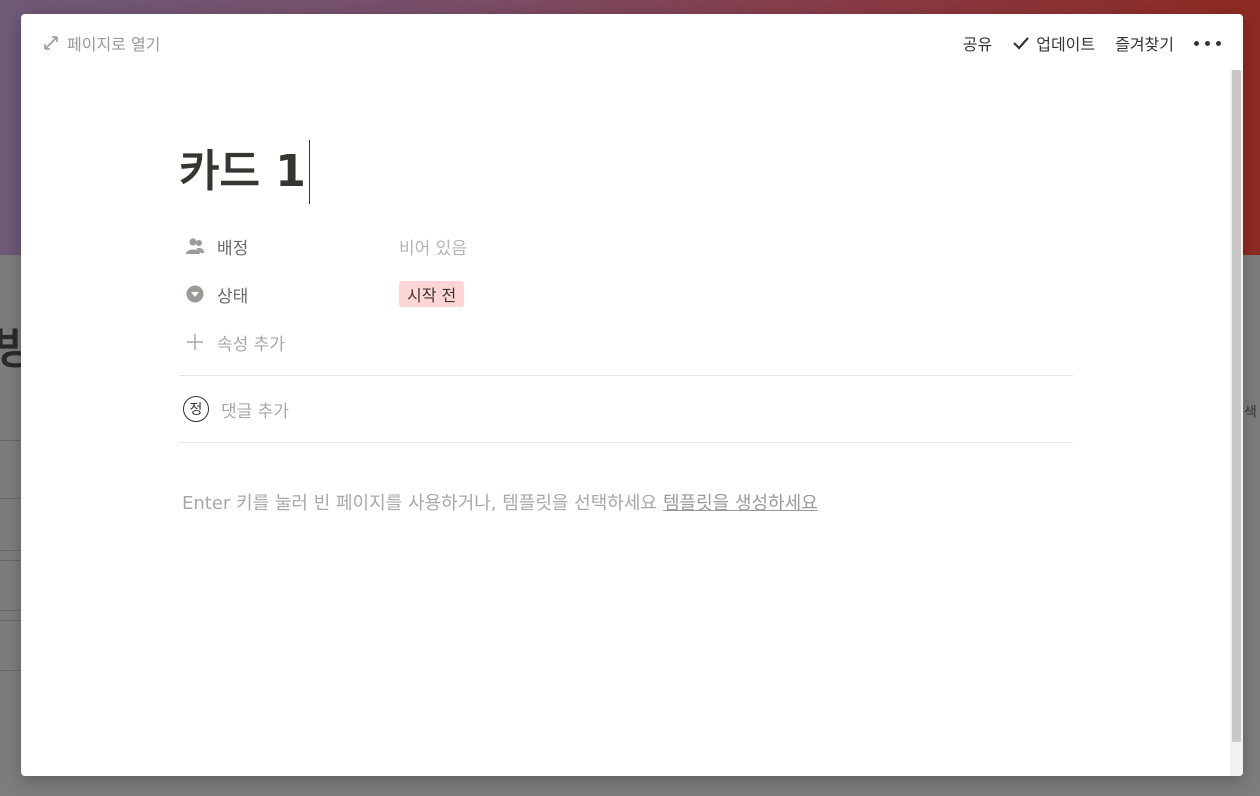 This screenshot has height=796, width=1260. What do you see at coordinates (242, 171) in the screenshot?
I see `page-title-text: 카드 1` at bounding box center [242, 171].